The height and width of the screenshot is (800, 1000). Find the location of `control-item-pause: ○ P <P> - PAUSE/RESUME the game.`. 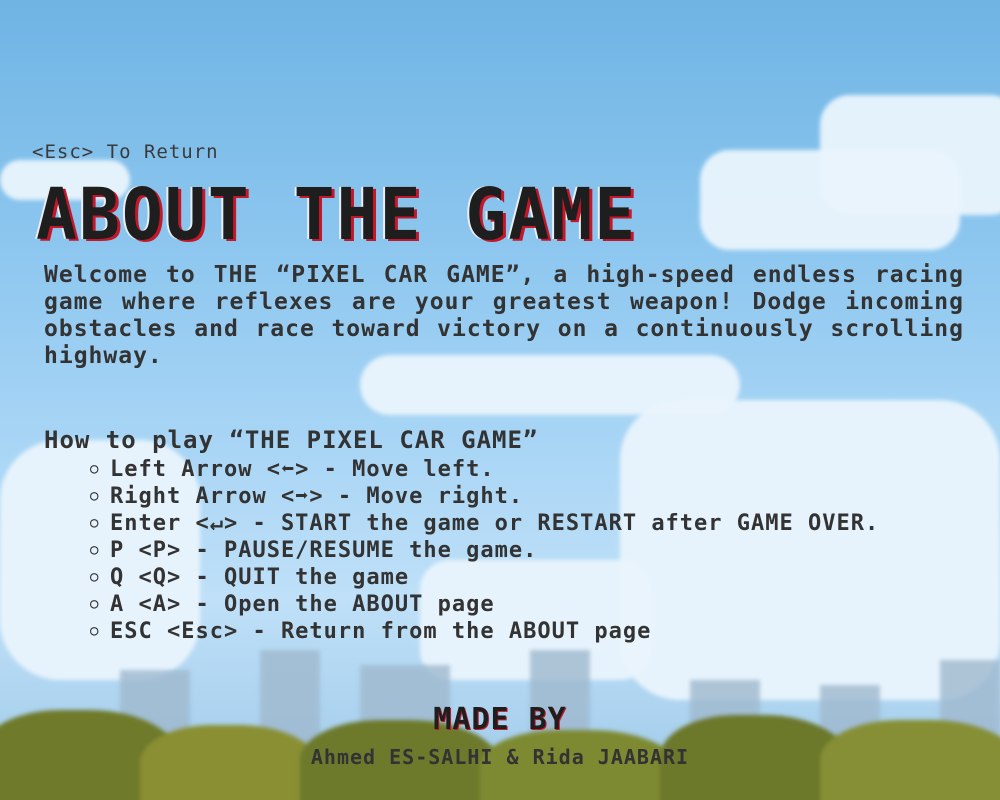

control-item-pause: ○ P <P> - PAUSE/RESUME the game. is located at coordinates (314, 550).